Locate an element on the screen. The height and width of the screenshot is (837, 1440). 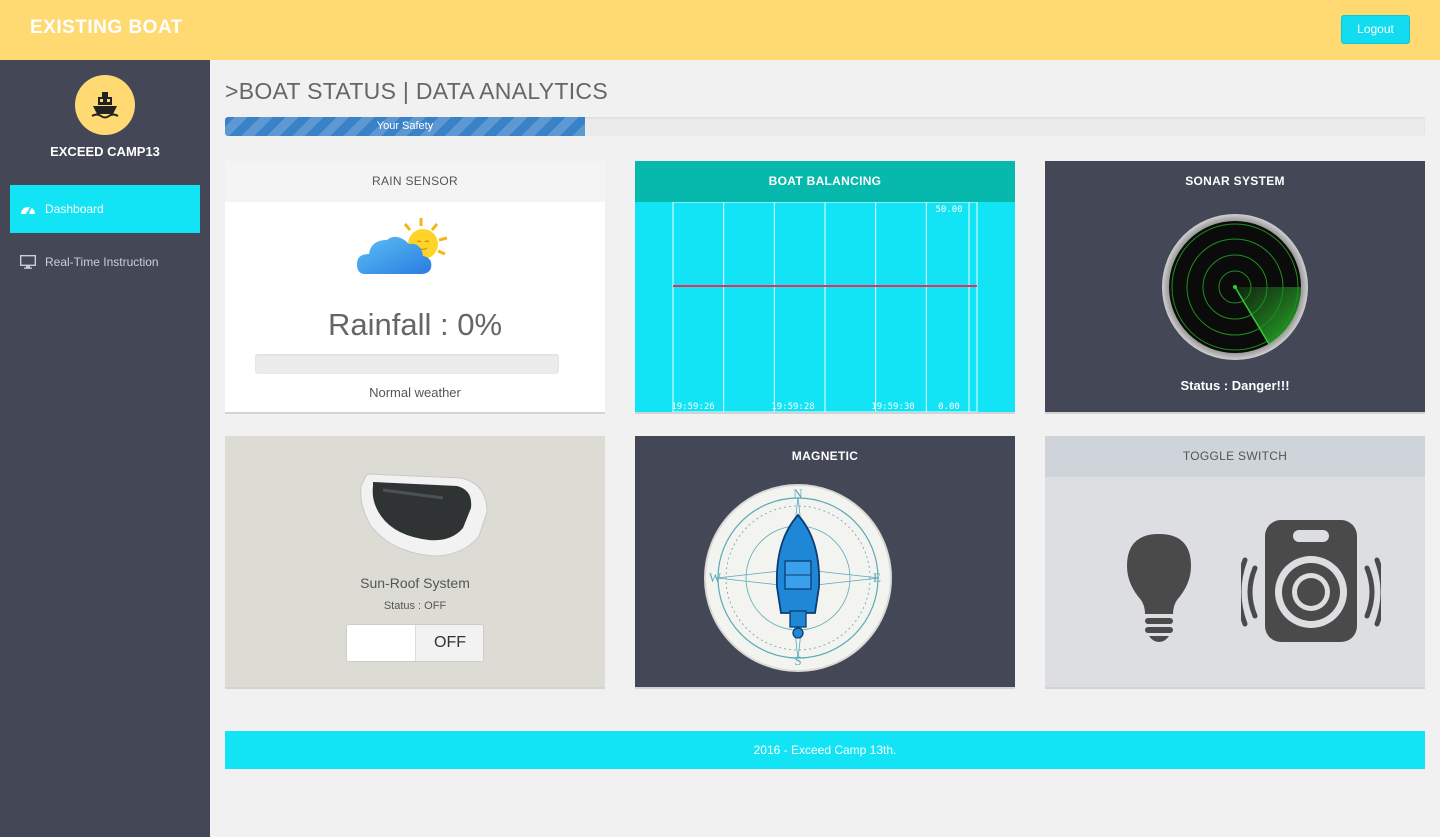
rain-sensor-card: RAIN SENSOR Rainfall : 0% Normal weather is located at coordinates (415, 286).